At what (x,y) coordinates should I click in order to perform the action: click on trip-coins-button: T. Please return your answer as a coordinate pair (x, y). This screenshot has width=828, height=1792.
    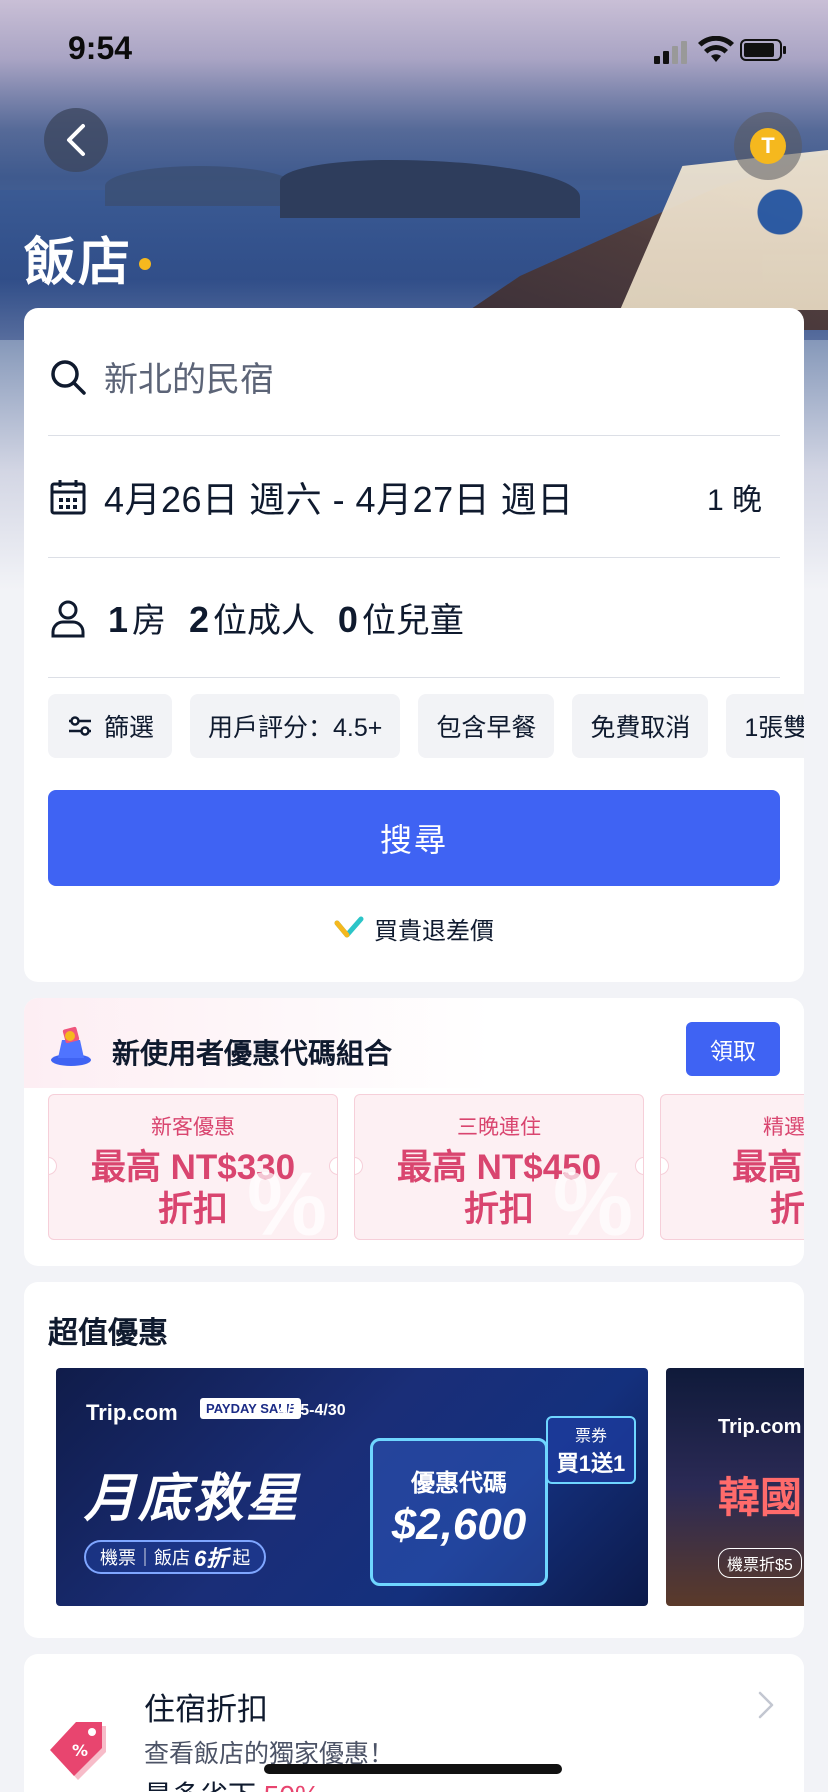
    Looking at the image, I should click on (768, 146).